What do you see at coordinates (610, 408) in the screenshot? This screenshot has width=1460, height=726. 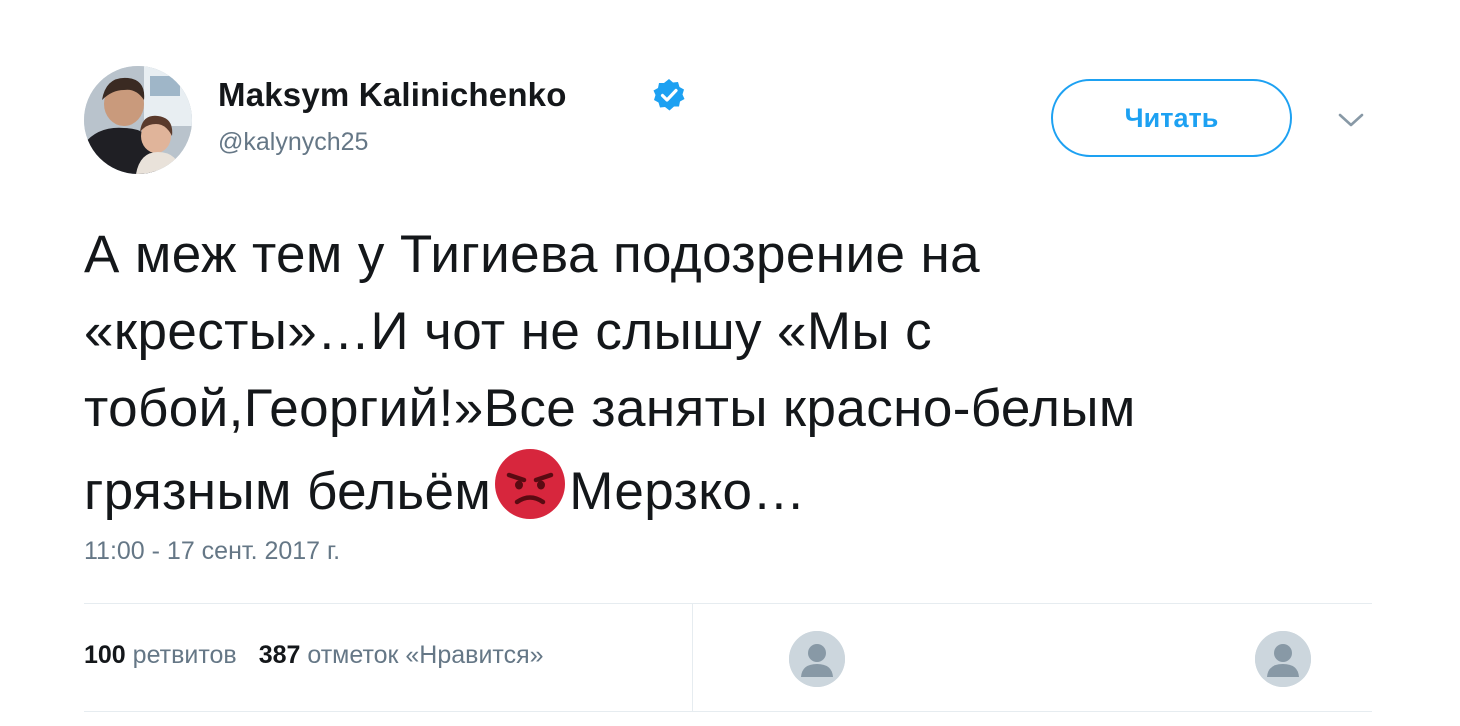 I see `tweet-text-line: тобой,Георгий!»Все заняты красно-белым` at bounding box center [610, 408].